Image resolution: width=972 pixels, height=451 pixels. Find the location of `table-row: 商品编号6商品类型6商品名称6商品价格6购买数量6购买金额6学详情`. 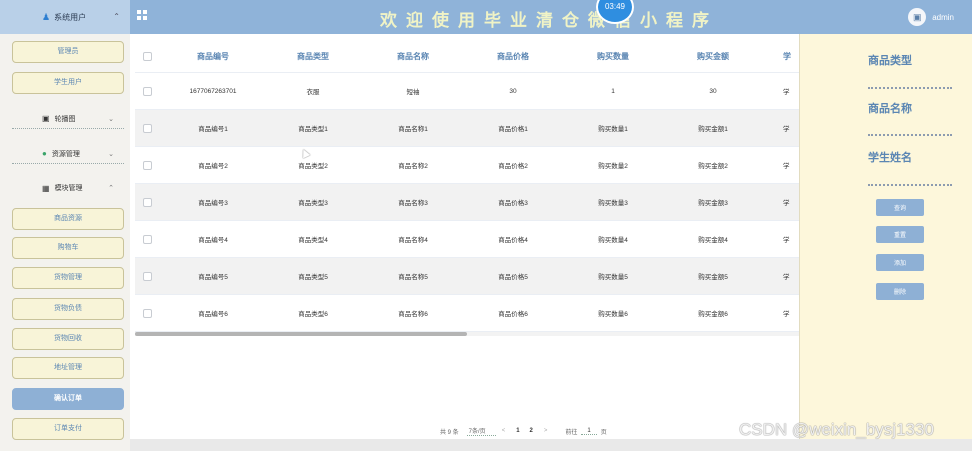

table-row: 商品编号6商品类型6商品名称6商品价格6购买数量6购买金额6学详情 is located at coordinates (495, 313).